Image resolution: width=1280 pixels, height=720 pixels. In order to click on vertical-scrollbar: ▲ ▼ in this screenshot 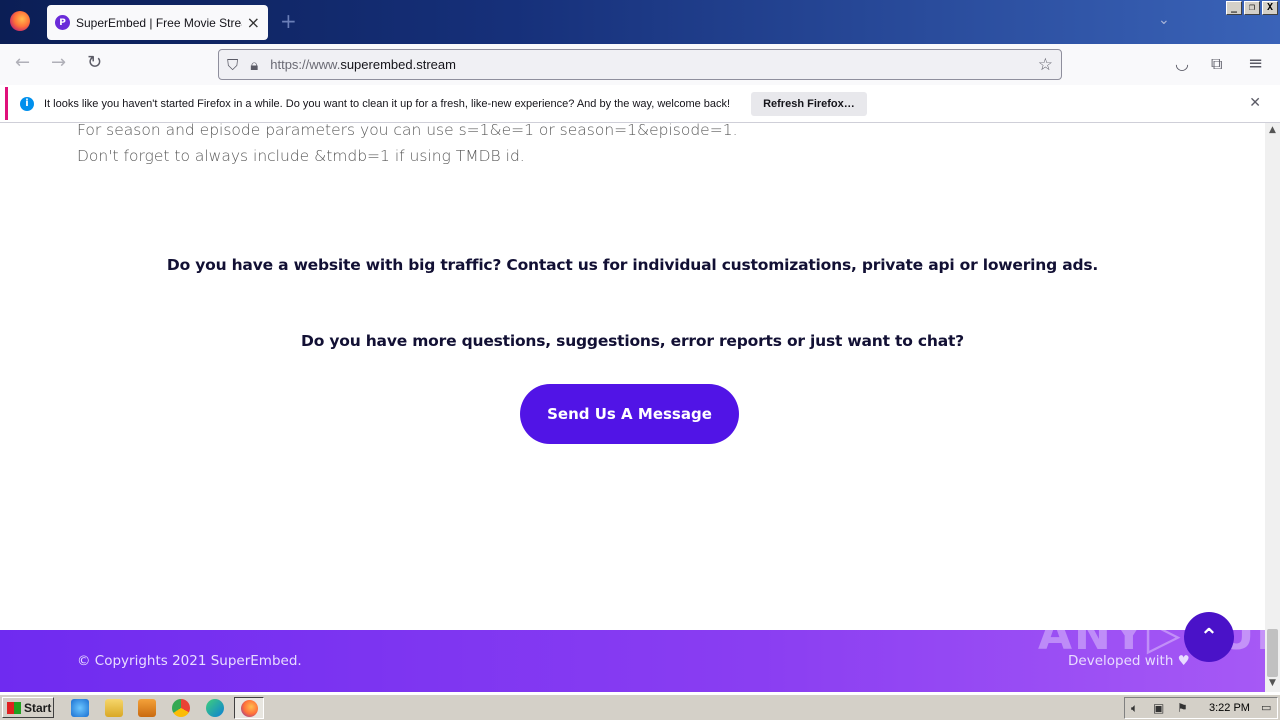, I will do `click(1272, 407)`.